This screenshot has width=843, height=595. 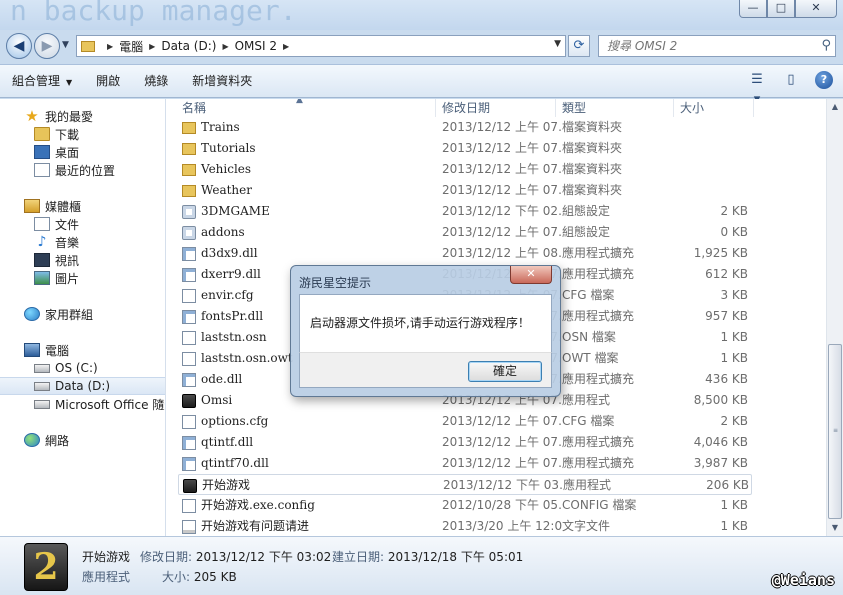 I want to click on file-row: addons 2013/12/12 上午 07... 組態設定 0 KB, so click(x=465, y=232).